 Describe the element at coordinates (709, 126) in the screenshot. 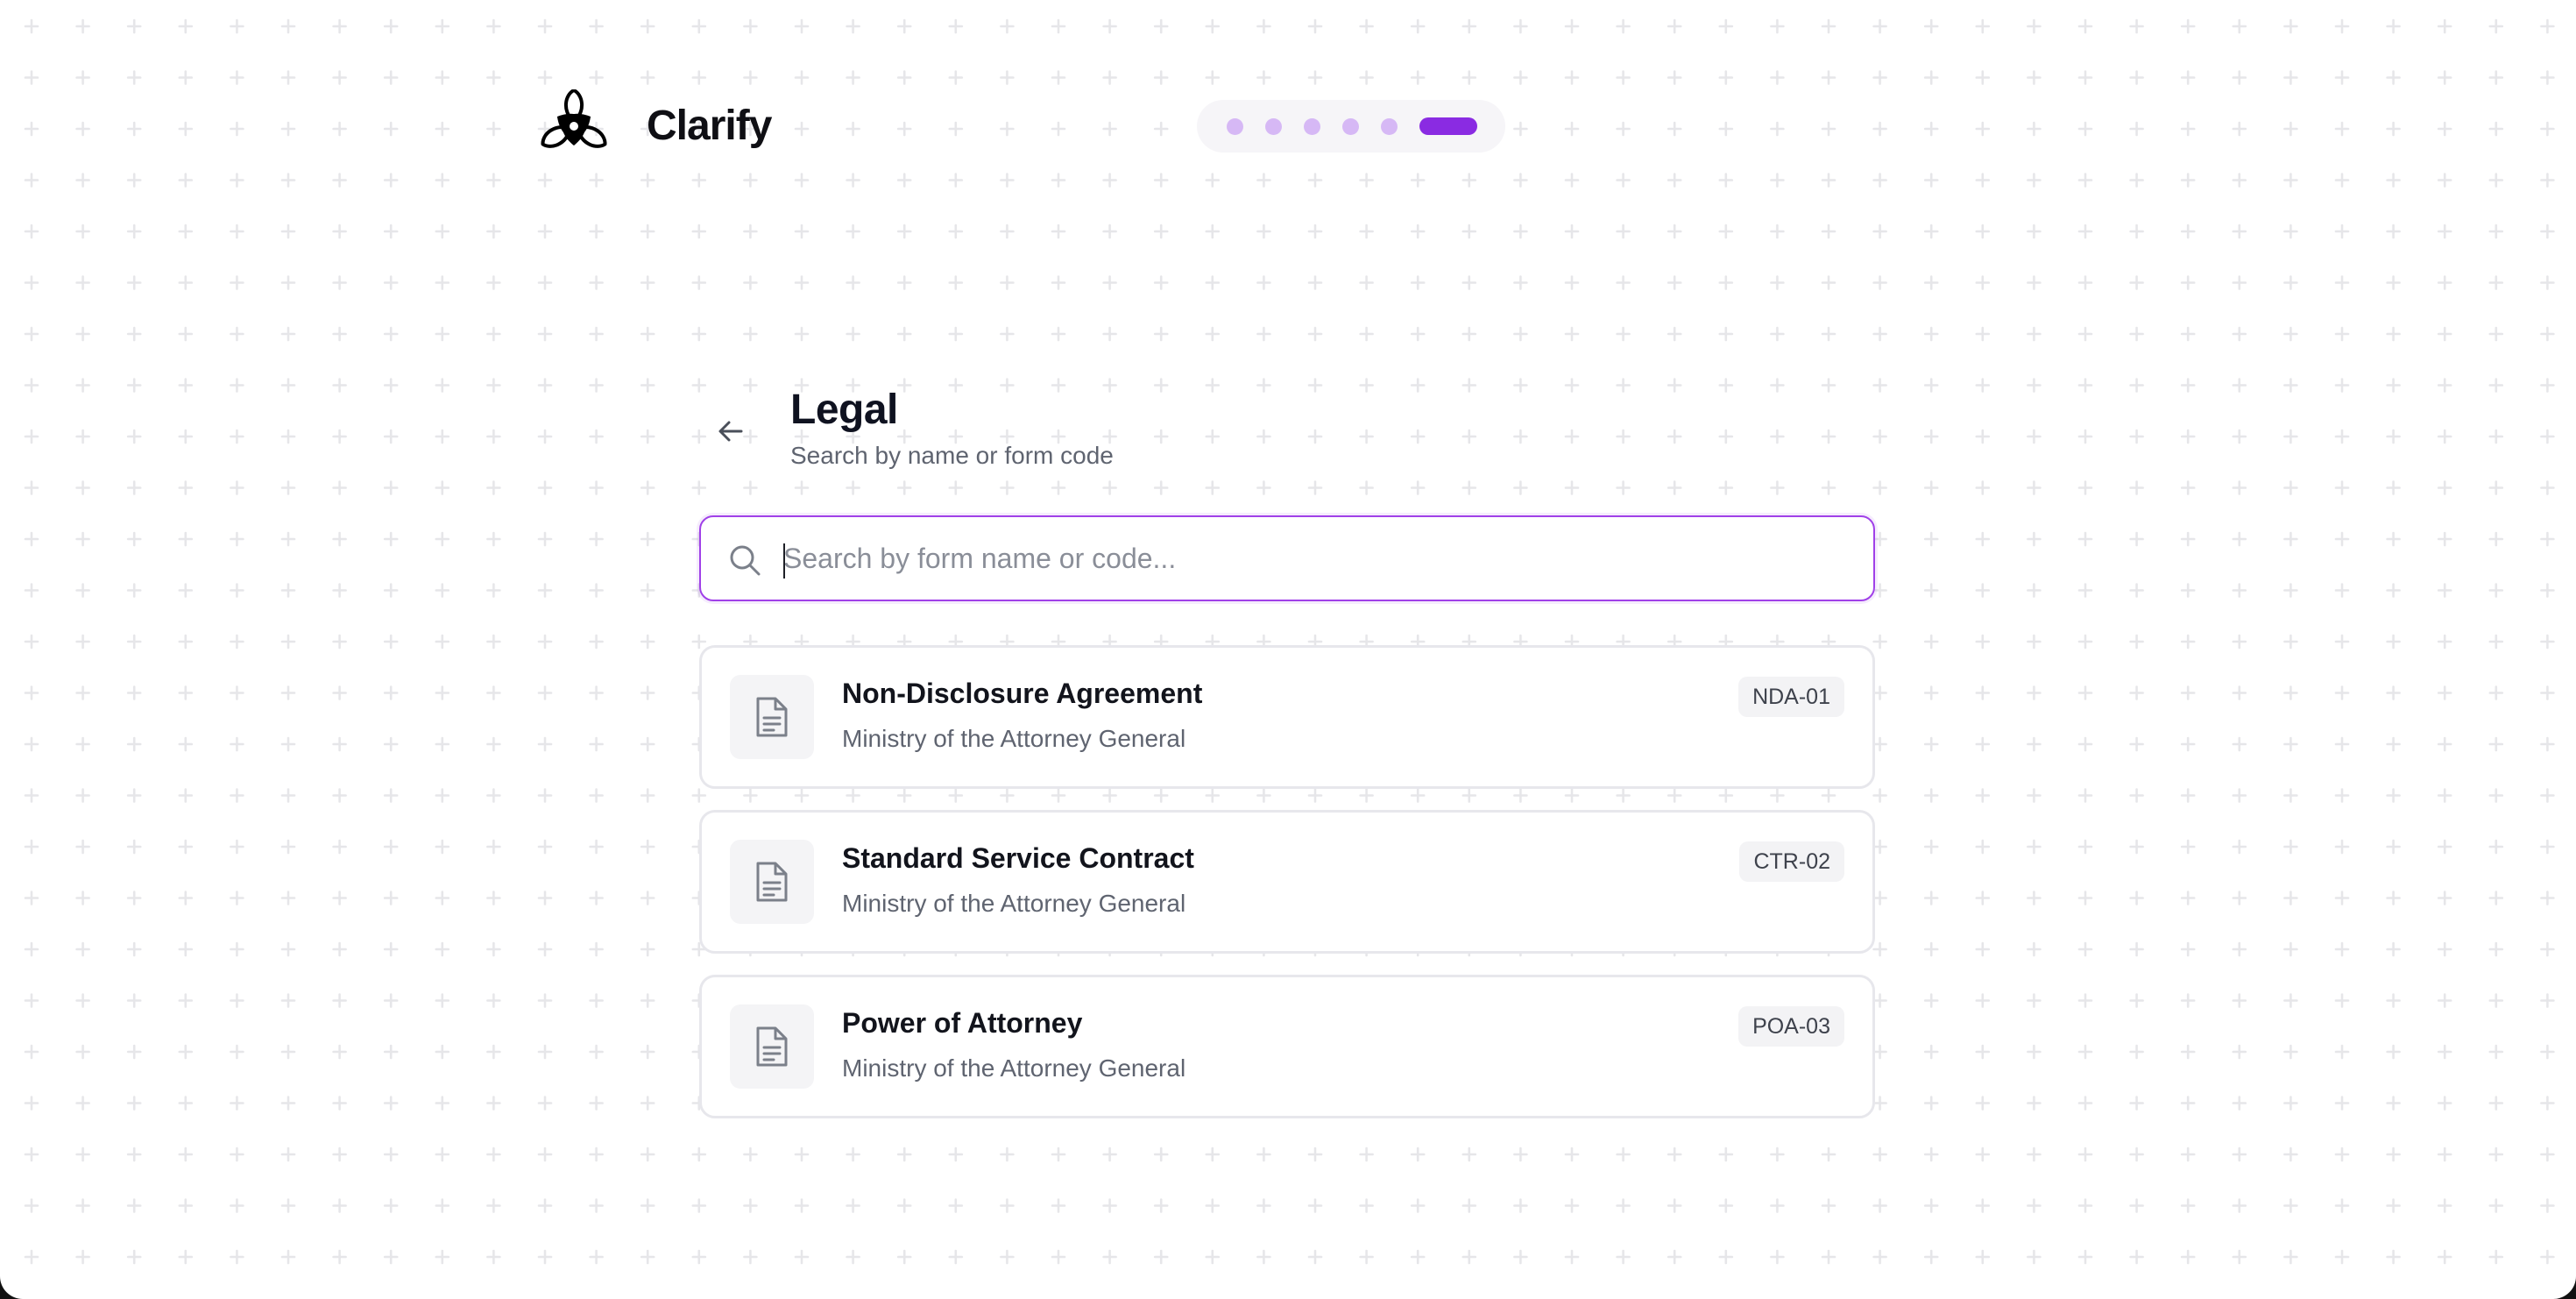

I see `brand-name: Clarify` at that location.